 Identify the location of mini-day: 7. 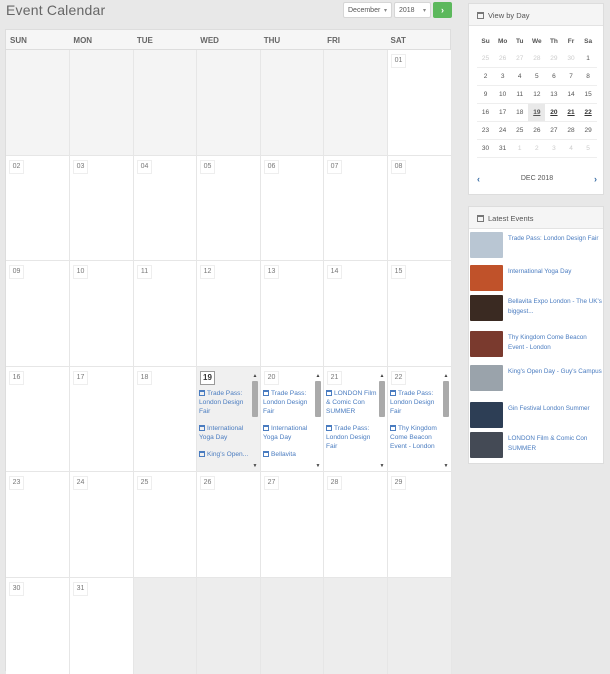
(570, 76).